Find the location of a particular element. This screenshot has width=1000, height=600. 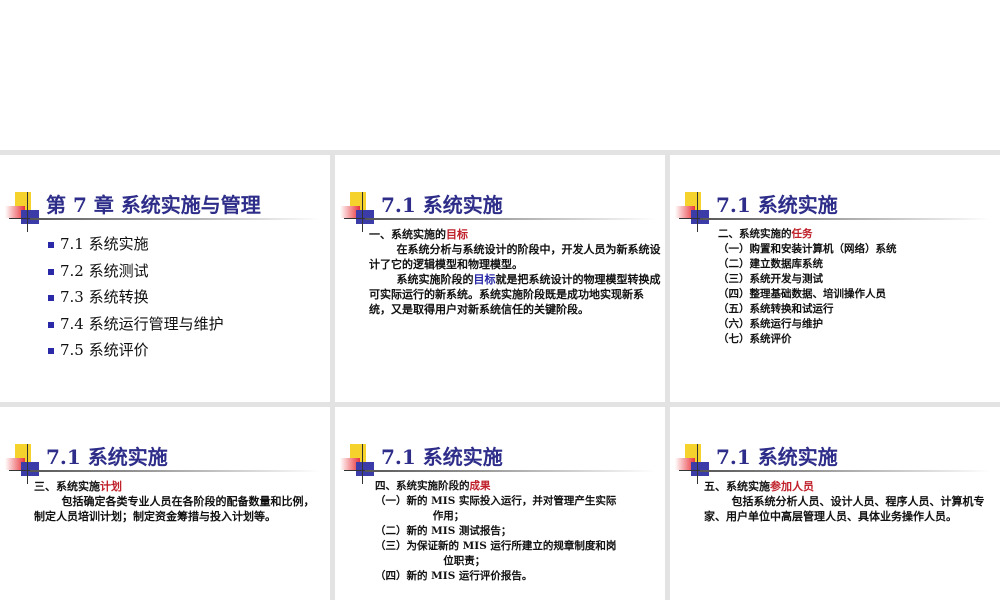

list-item: 7.4 系统运行管理与维护 is located at coordinates (136, 324).